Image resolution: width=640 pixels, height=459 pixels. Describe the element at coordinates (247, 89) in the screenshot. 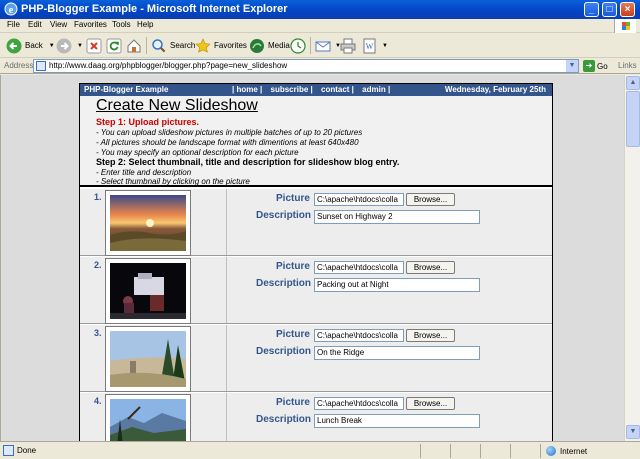

I see `nav-link-home: | home |` at that location.